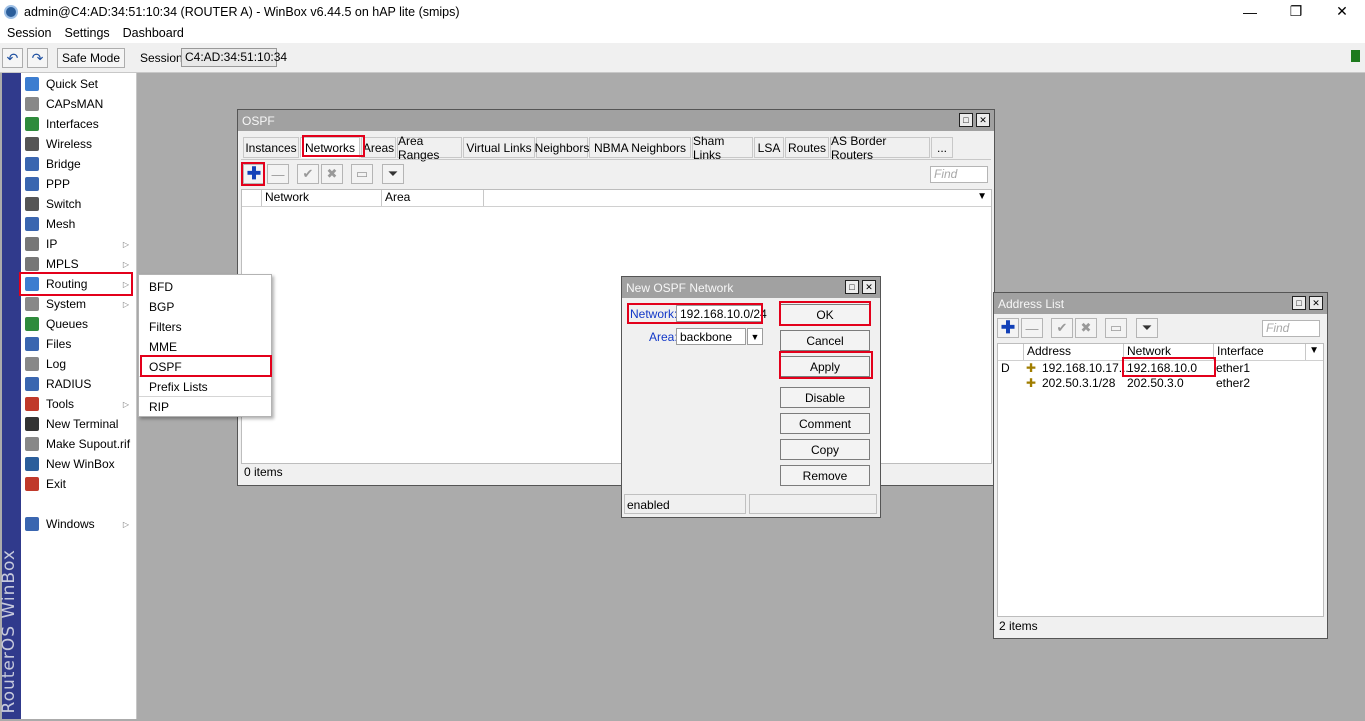 This screenshot has height=721, width=1365. What do you see at coordinates (79, 164) in the screenshot?
I see `sidebar-item-bridge: Bridge` at bounding box center [79, 164].